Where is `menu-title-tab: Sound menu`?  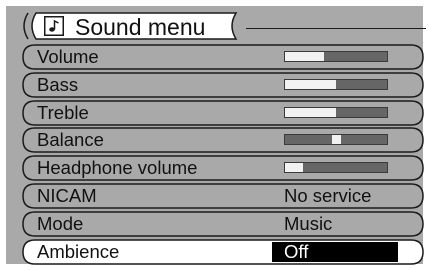 menu-title-tab: Sound menu is located at coordinates (132, 26).